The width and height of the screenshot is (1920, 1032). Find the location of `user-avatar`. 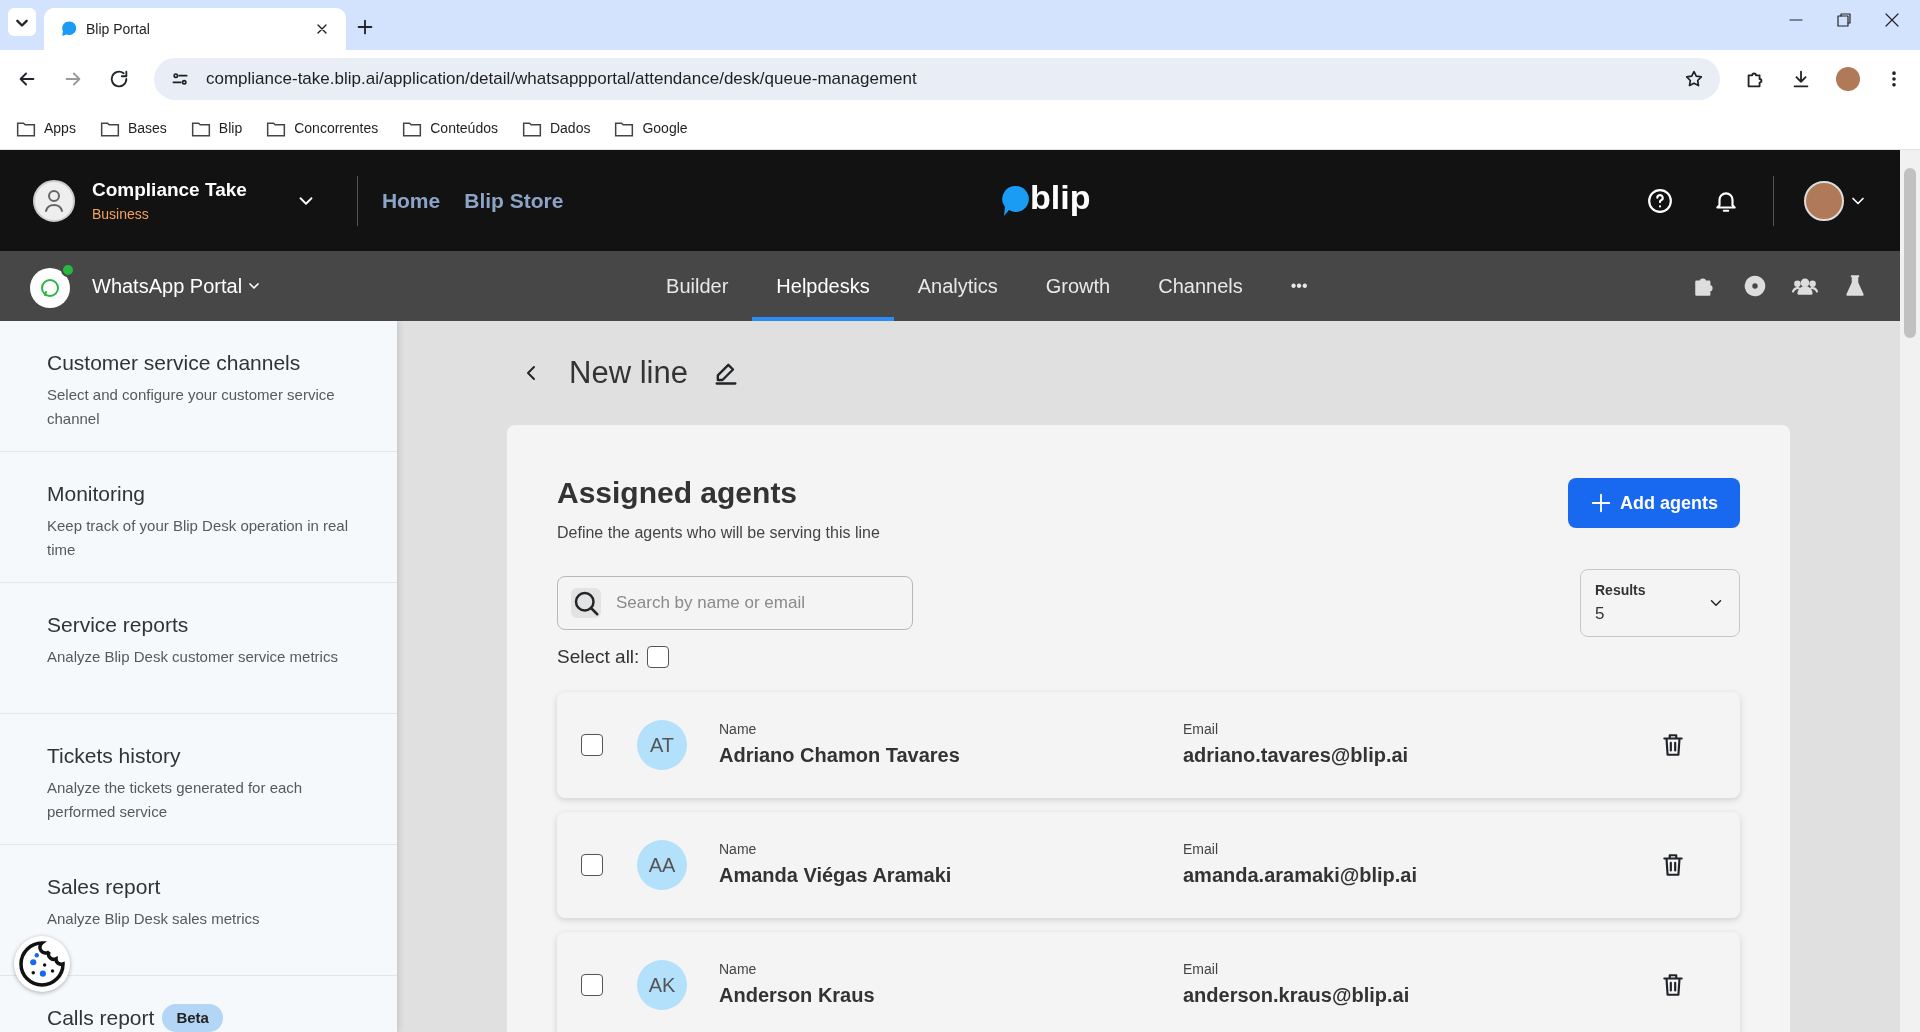

user-avatar is located at coordinates (1824, 200).